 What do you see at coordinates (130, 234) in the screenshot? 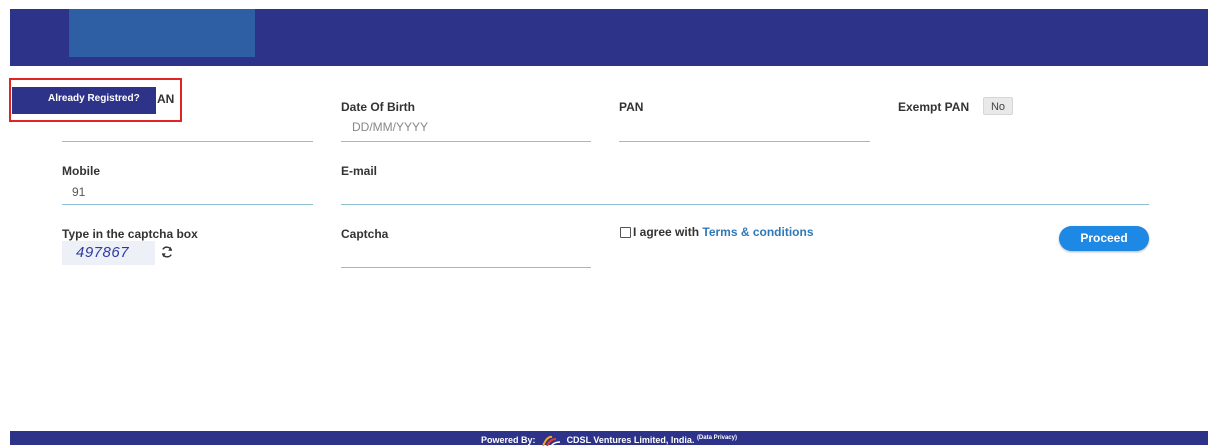
I see `captcha-box-label: Type in the captcha box` at bounding box center [130, 234].